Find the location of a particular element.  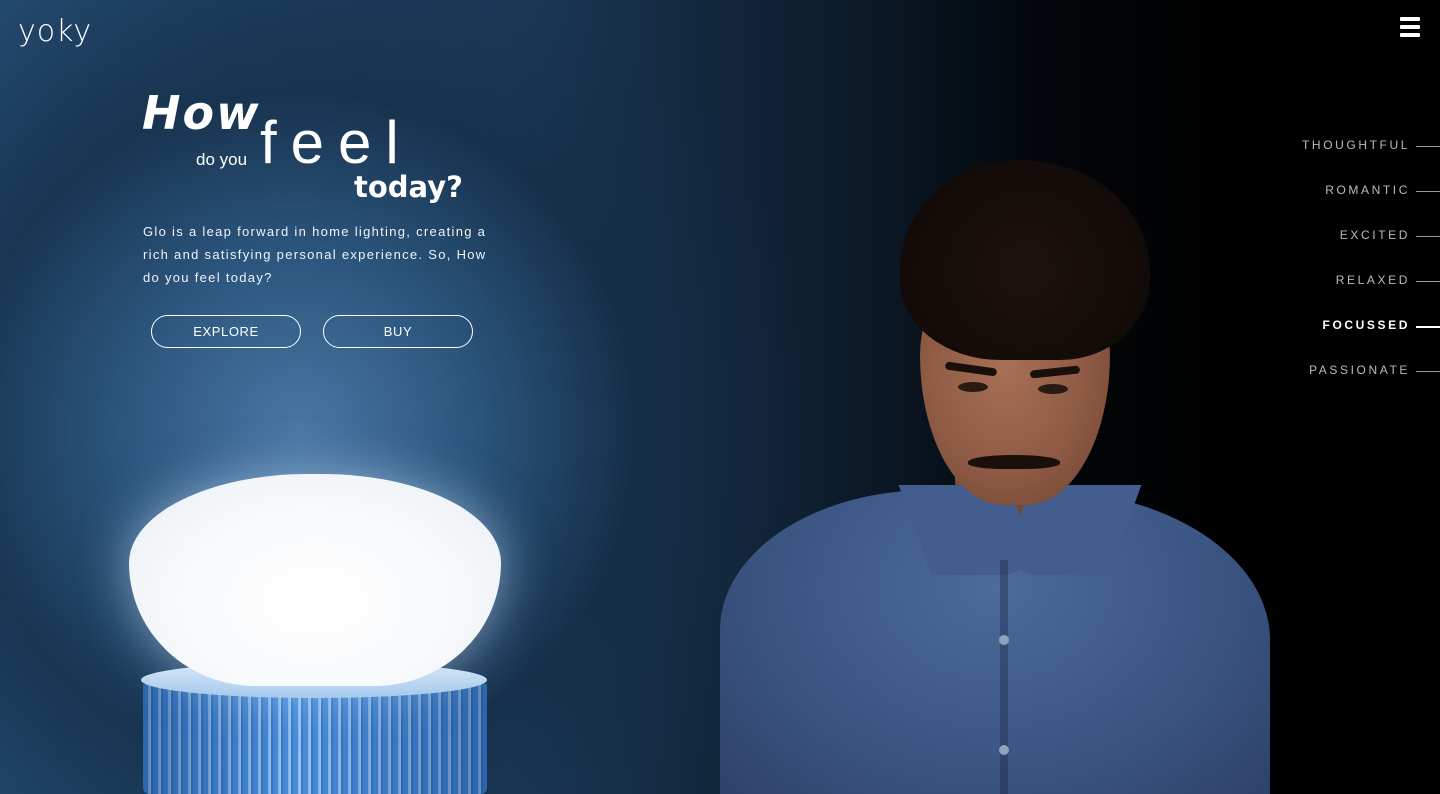

eye-right is located at coordinates (1053, 389).